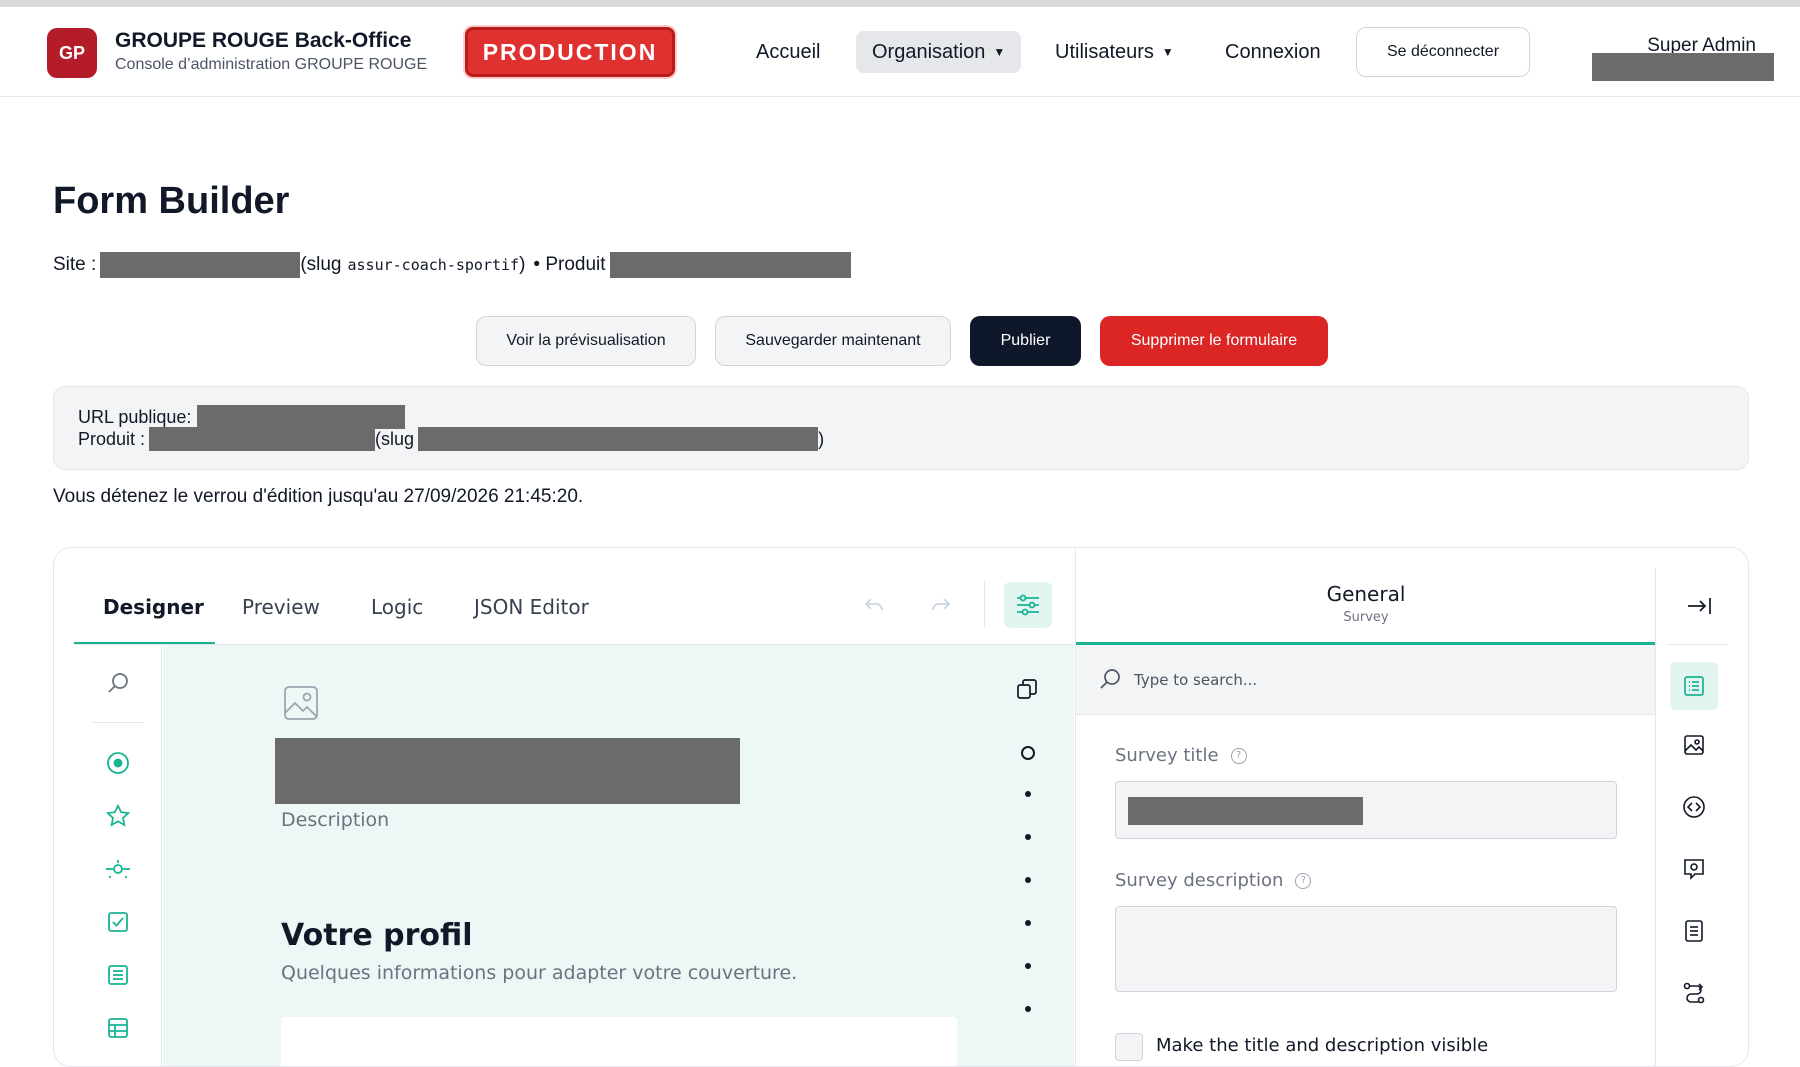 The width and height of the screenshot is (1800, 1067). What do you see at coordinates (874, 604) in the screenshot?
I see `undo-icon` at bounding box center [874, 604].